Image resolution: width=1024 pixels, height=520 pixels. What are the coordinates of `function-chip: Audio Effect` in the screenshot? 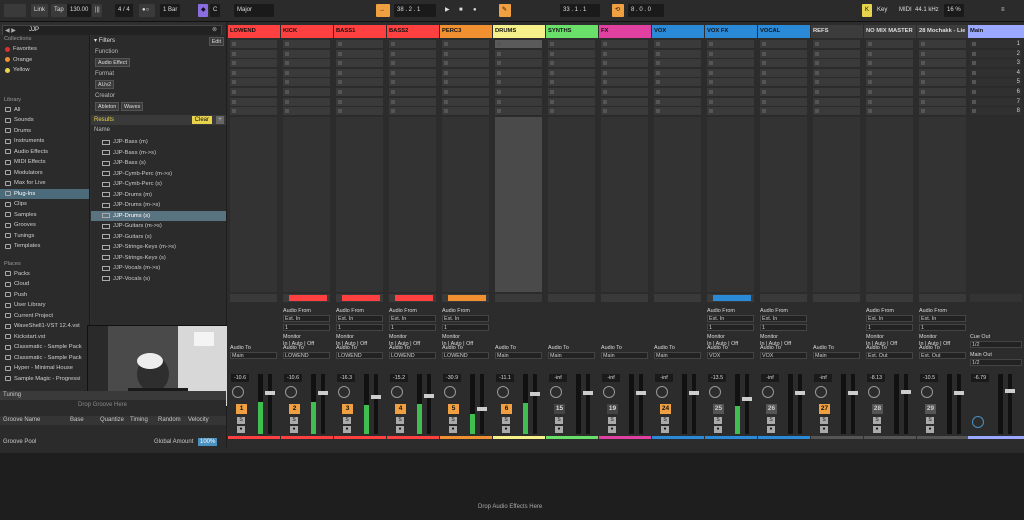 It's located at (112, 62).